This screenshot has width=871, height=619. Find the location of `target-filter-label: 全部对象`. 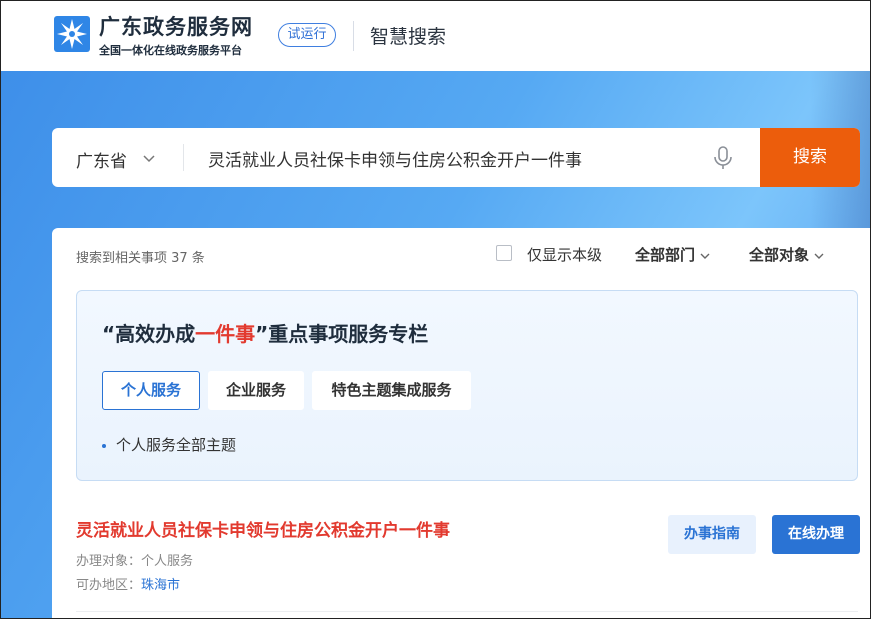

target-filter-label: 全部对象 is located at coordinates (779, 255).